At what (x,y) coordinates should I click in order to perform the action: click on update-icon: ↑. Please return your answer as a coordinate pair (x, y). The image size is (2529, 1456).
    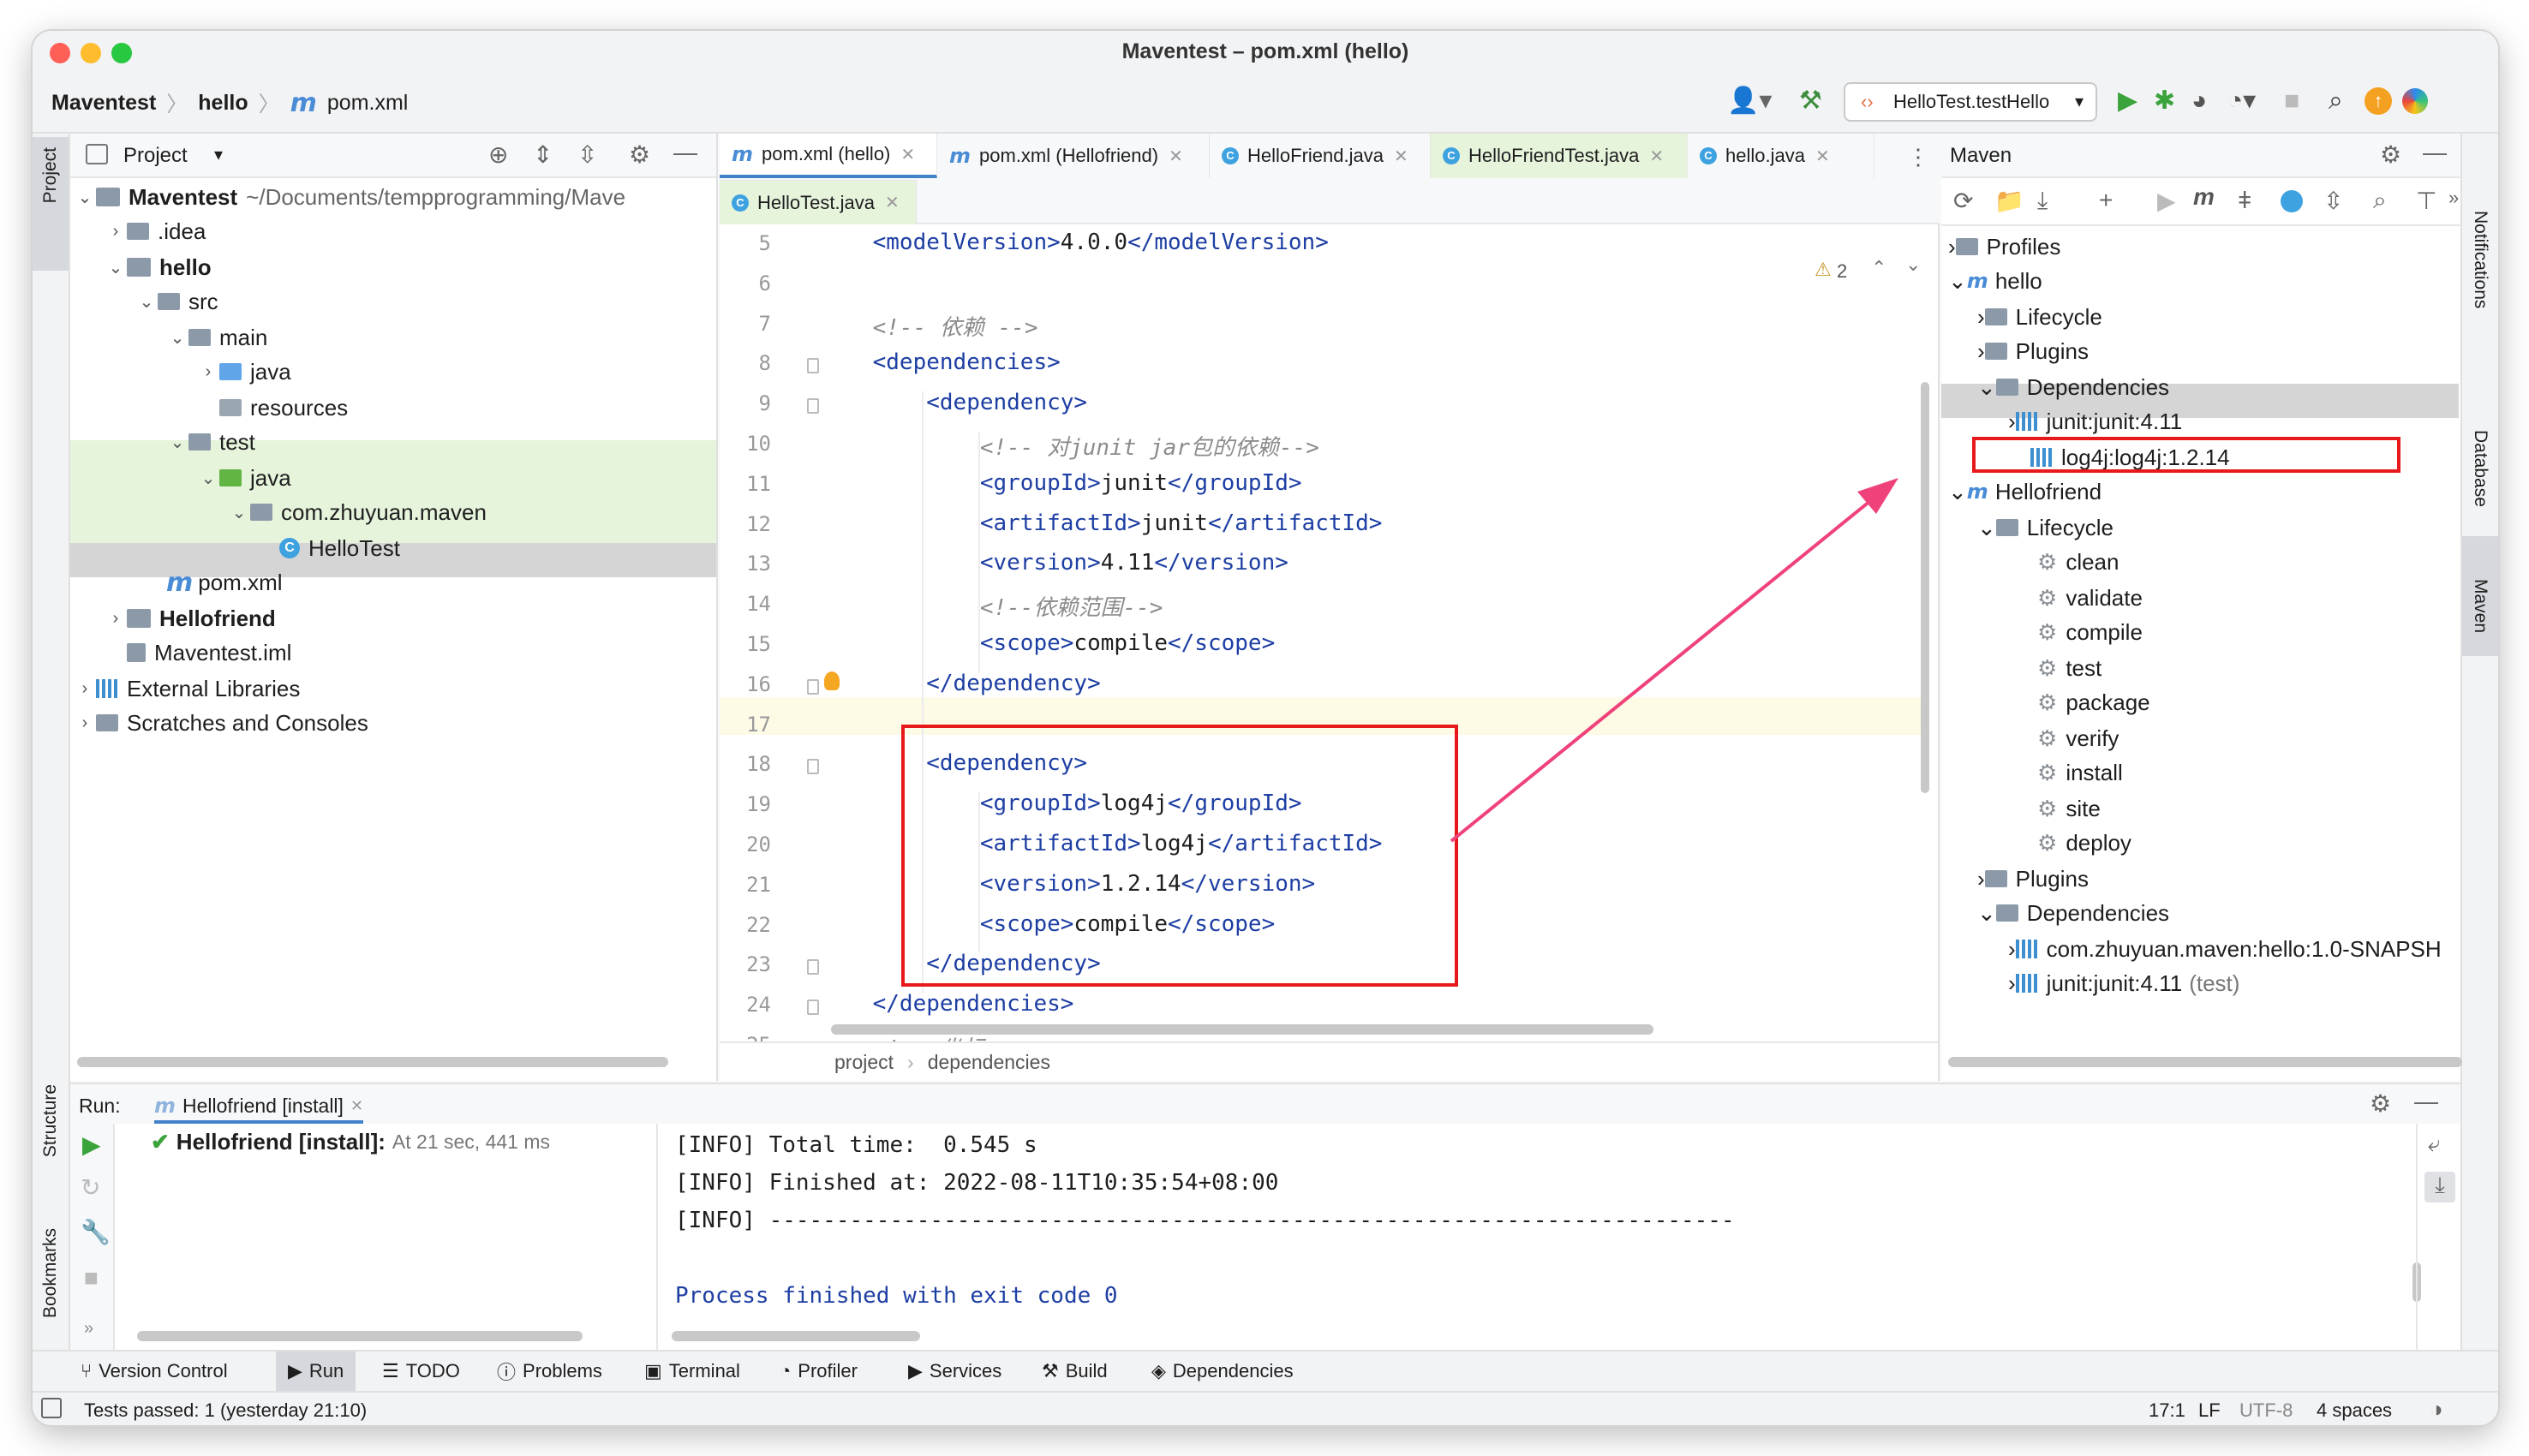
    Looking at the image, I should click on (2378, 101).